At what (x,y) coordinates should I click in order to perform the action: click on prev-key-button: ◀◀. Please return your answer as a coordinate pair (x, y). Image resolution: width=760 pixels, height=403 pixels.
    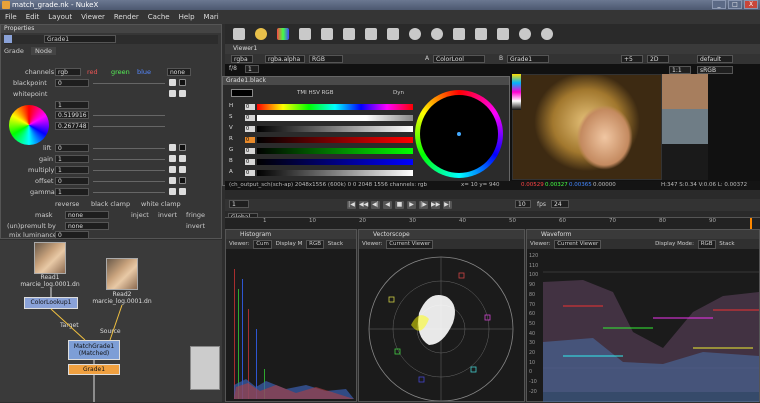
    Looking at the image, I should click on (363, 205).